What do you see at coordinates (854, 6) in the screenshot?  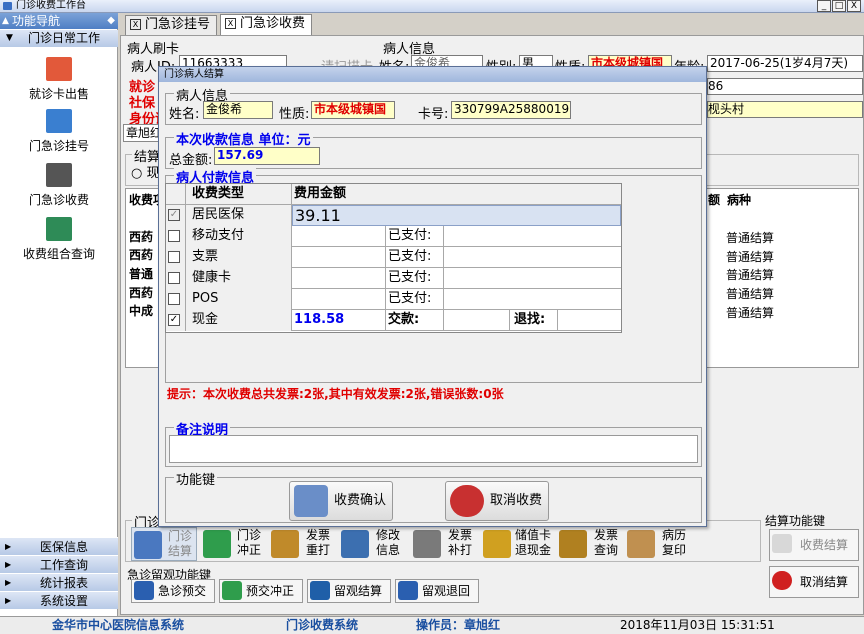 I see `close-button: X` at bounding box center [854, 6].